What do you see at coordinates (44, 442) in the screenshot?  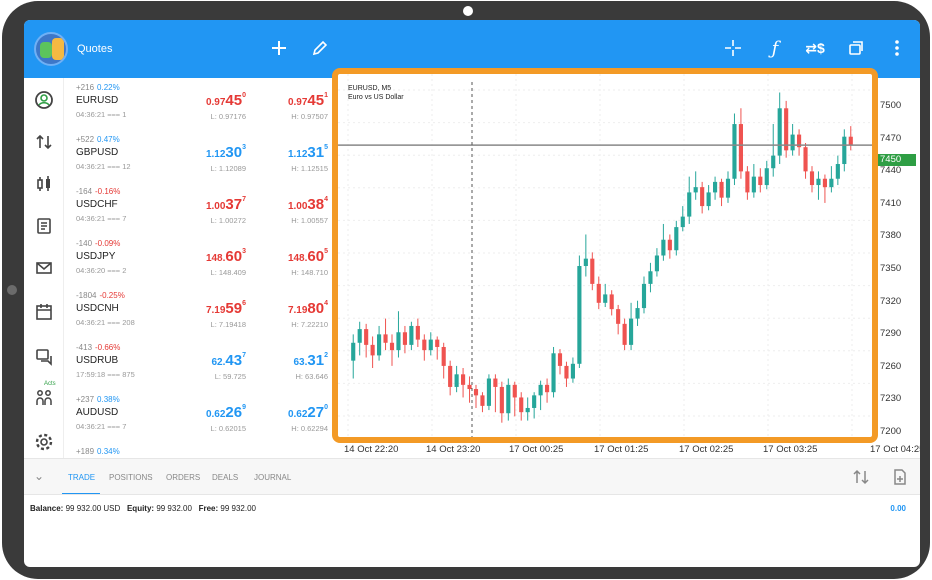 I see `nav-settings-gear-icon` at bounding box center [44, 442].